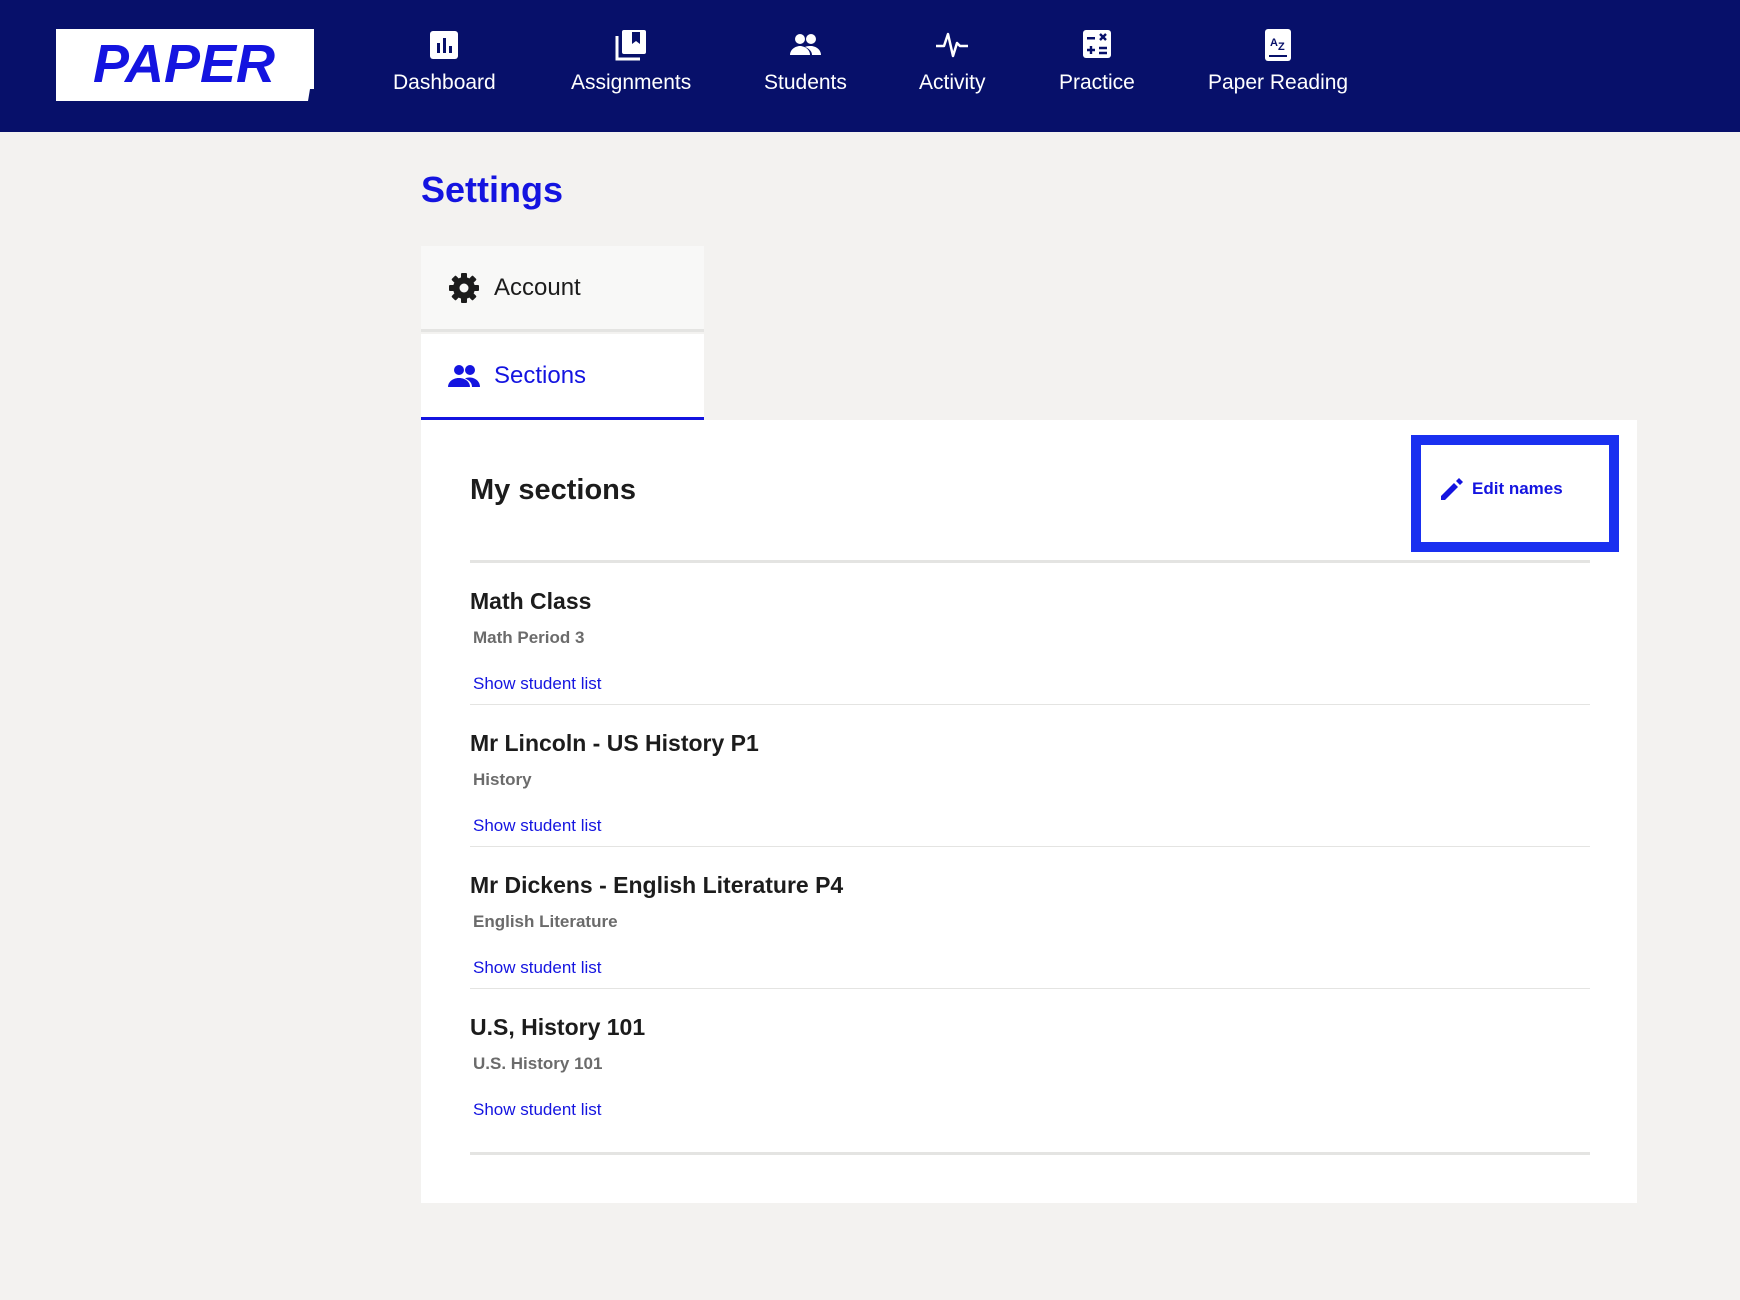 The image size is (1740, 1300). Describe the element at coordinates (631, 45) in the screenshot. I see `assignments-book-icon` at that location.